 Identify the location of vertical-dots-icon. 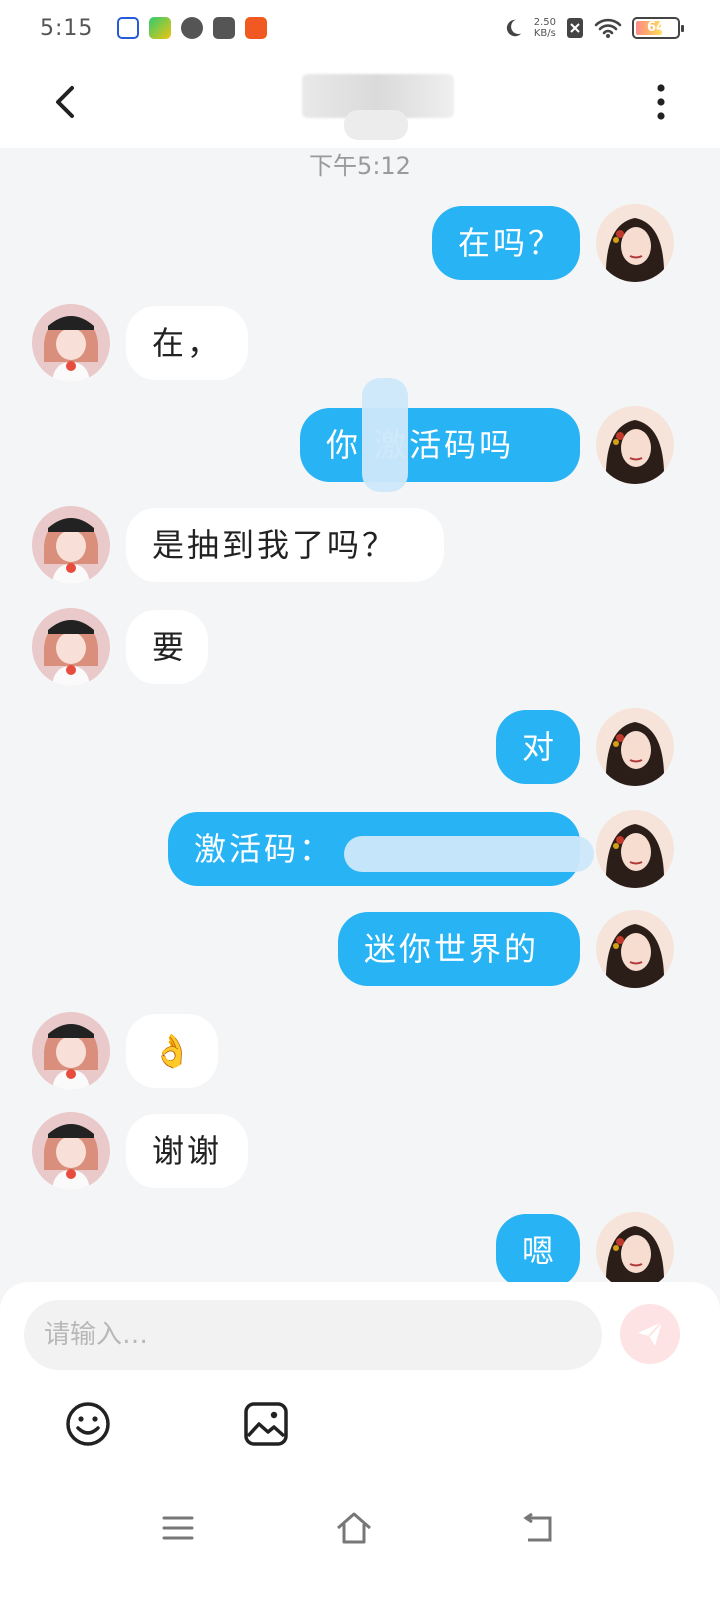
(661, 102).